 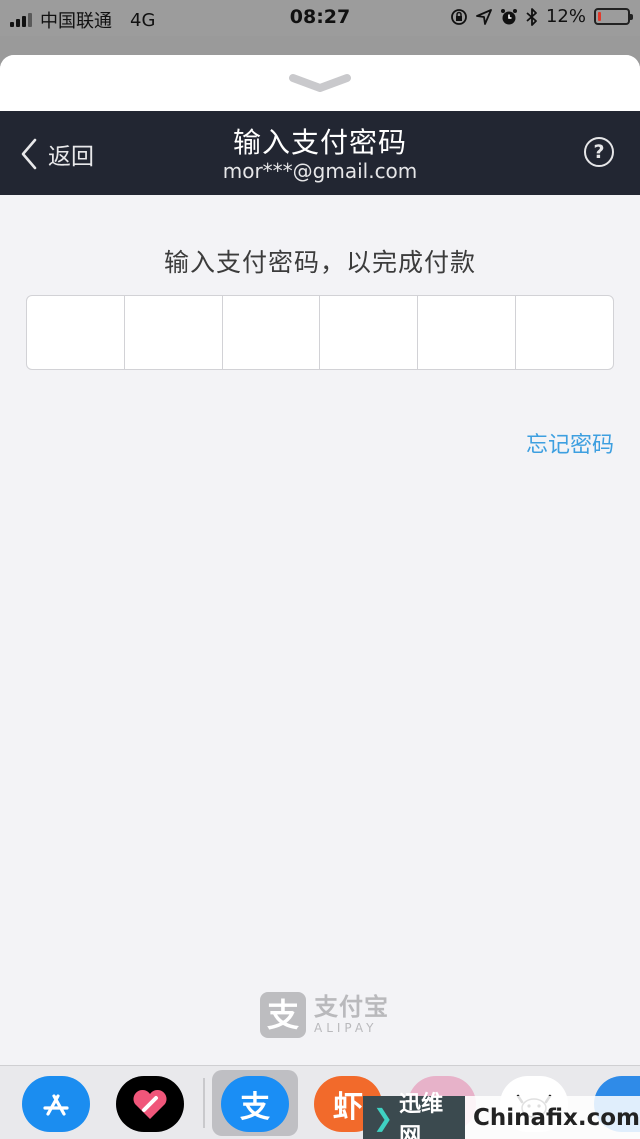 I want to click on watermark-left-text: 迅维网, so click(x=421, y=1115).